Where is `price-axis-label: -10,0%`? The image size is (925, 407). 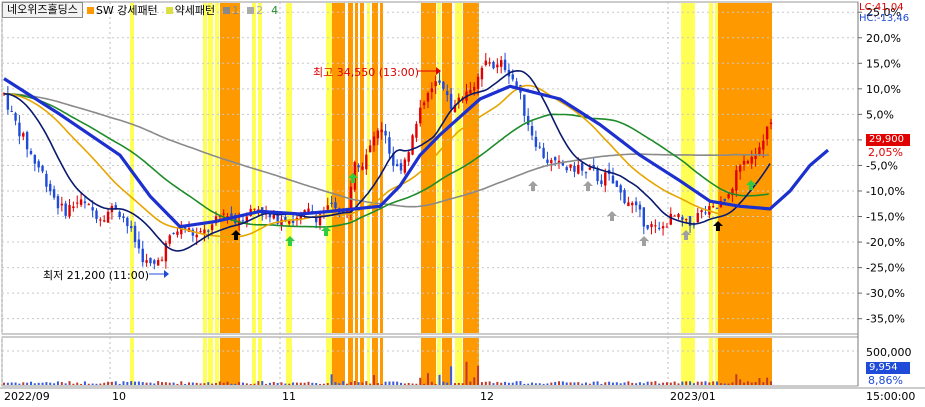
price-axis-label: -10,0% is located at coordinates (885, 191).